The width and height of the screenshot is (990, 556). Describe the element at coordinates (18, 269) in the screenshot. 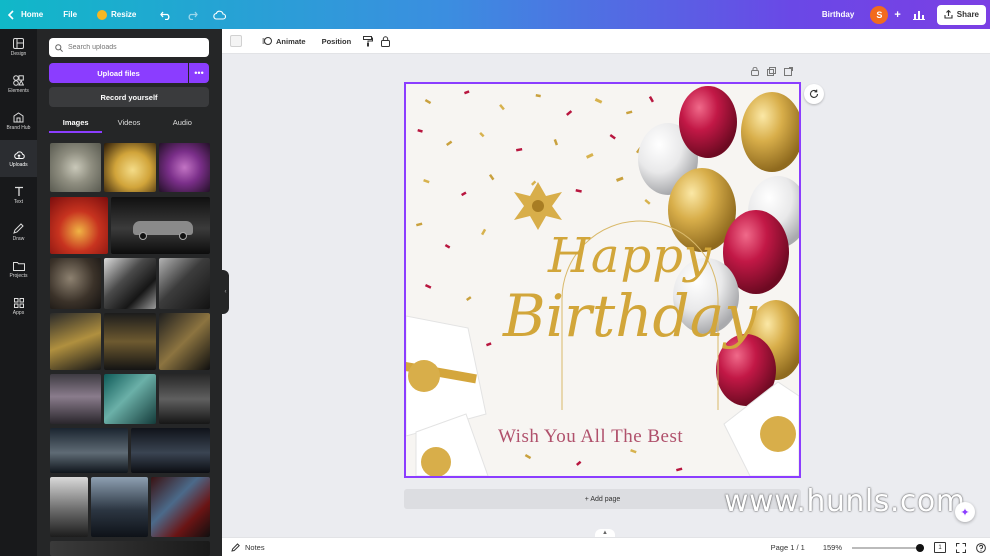

I see `rail-item-projects: Projects` at that location.